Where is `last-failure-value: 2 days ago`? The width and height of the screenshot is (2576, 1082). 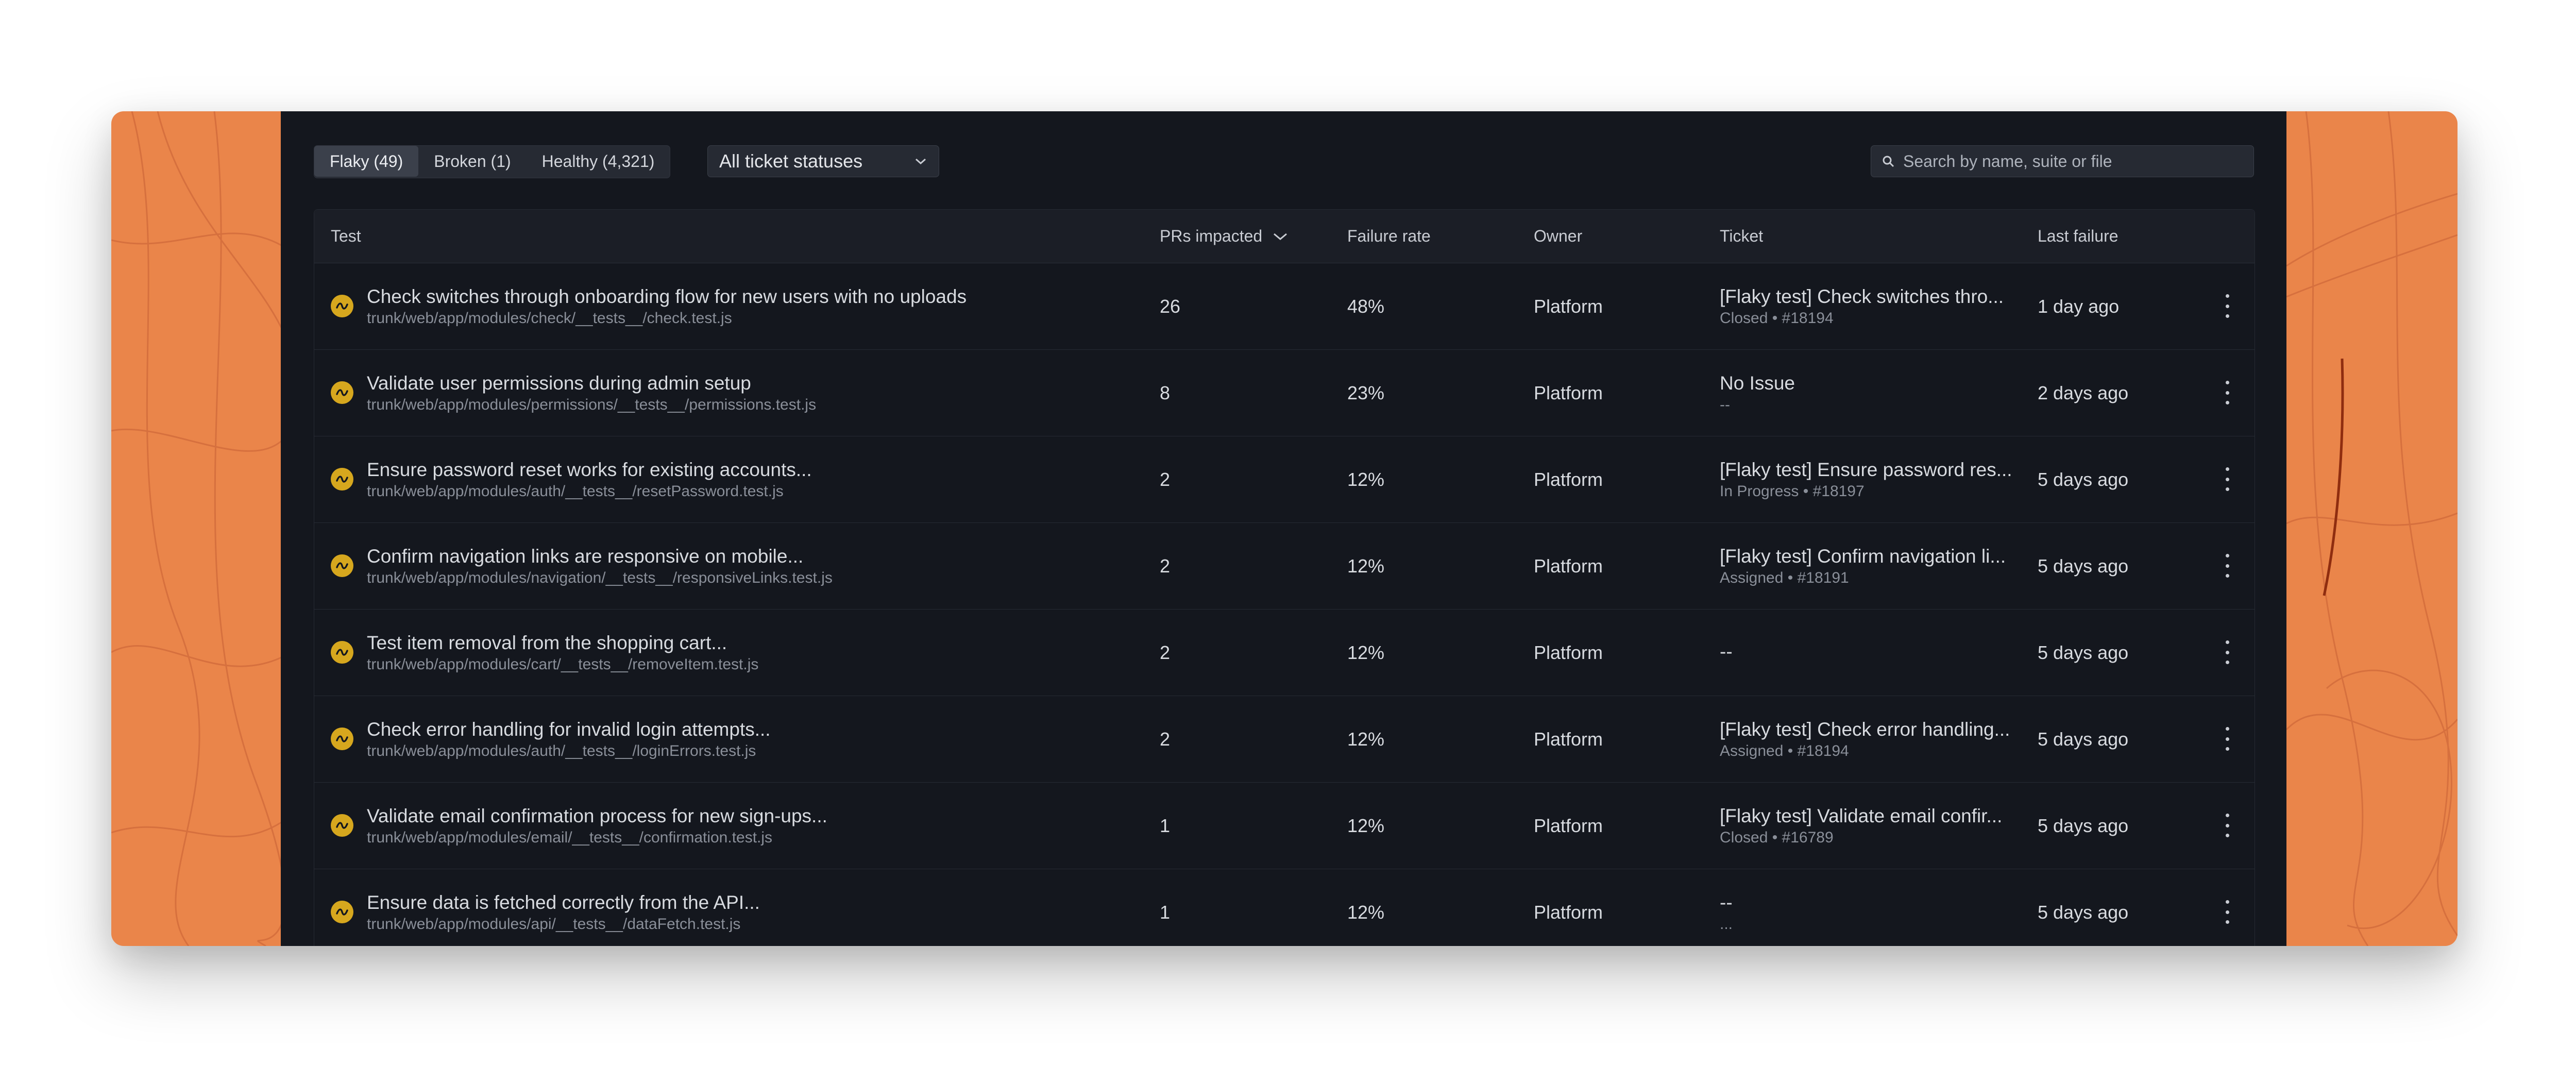
last-failure-value: 2 days ago is located at coordinates (2083, 392).